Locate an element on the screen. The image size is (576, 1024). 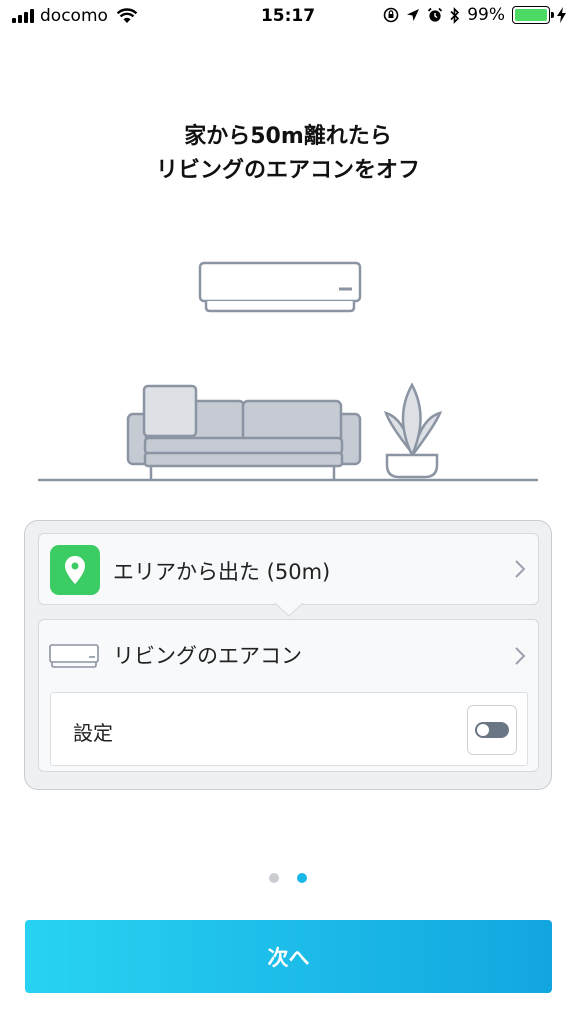
toggle-switch-icon is located at coordinates (492, 730).